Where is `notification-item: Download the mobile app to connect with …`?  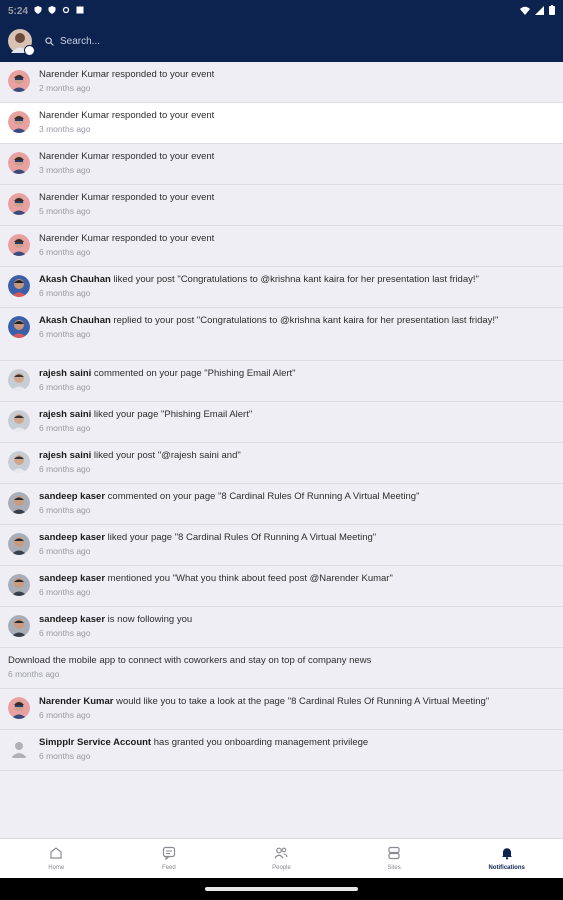
notification-item: Download the mobile app to connect with … is located at coordinates (281, 668).